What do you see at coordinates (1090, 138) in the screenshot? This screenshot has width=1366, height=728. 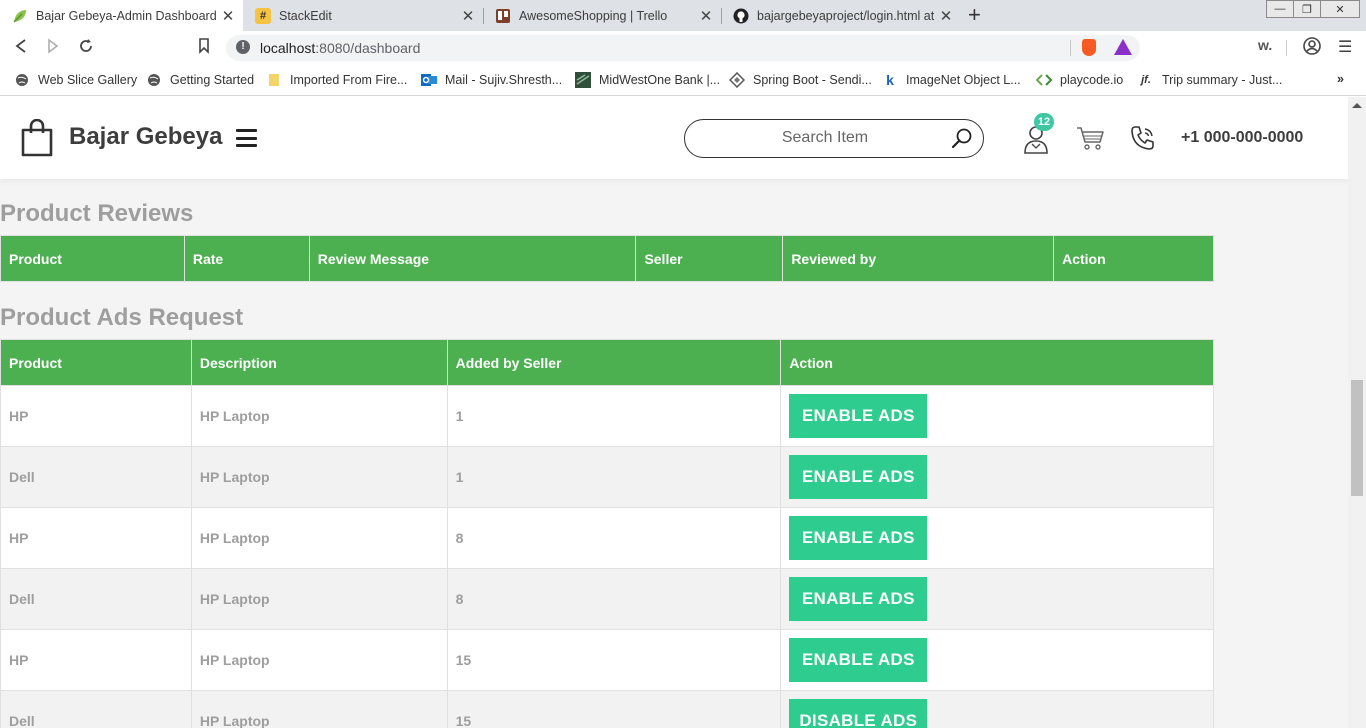 I see `cart-icon` at bounding box center [1090, 138].